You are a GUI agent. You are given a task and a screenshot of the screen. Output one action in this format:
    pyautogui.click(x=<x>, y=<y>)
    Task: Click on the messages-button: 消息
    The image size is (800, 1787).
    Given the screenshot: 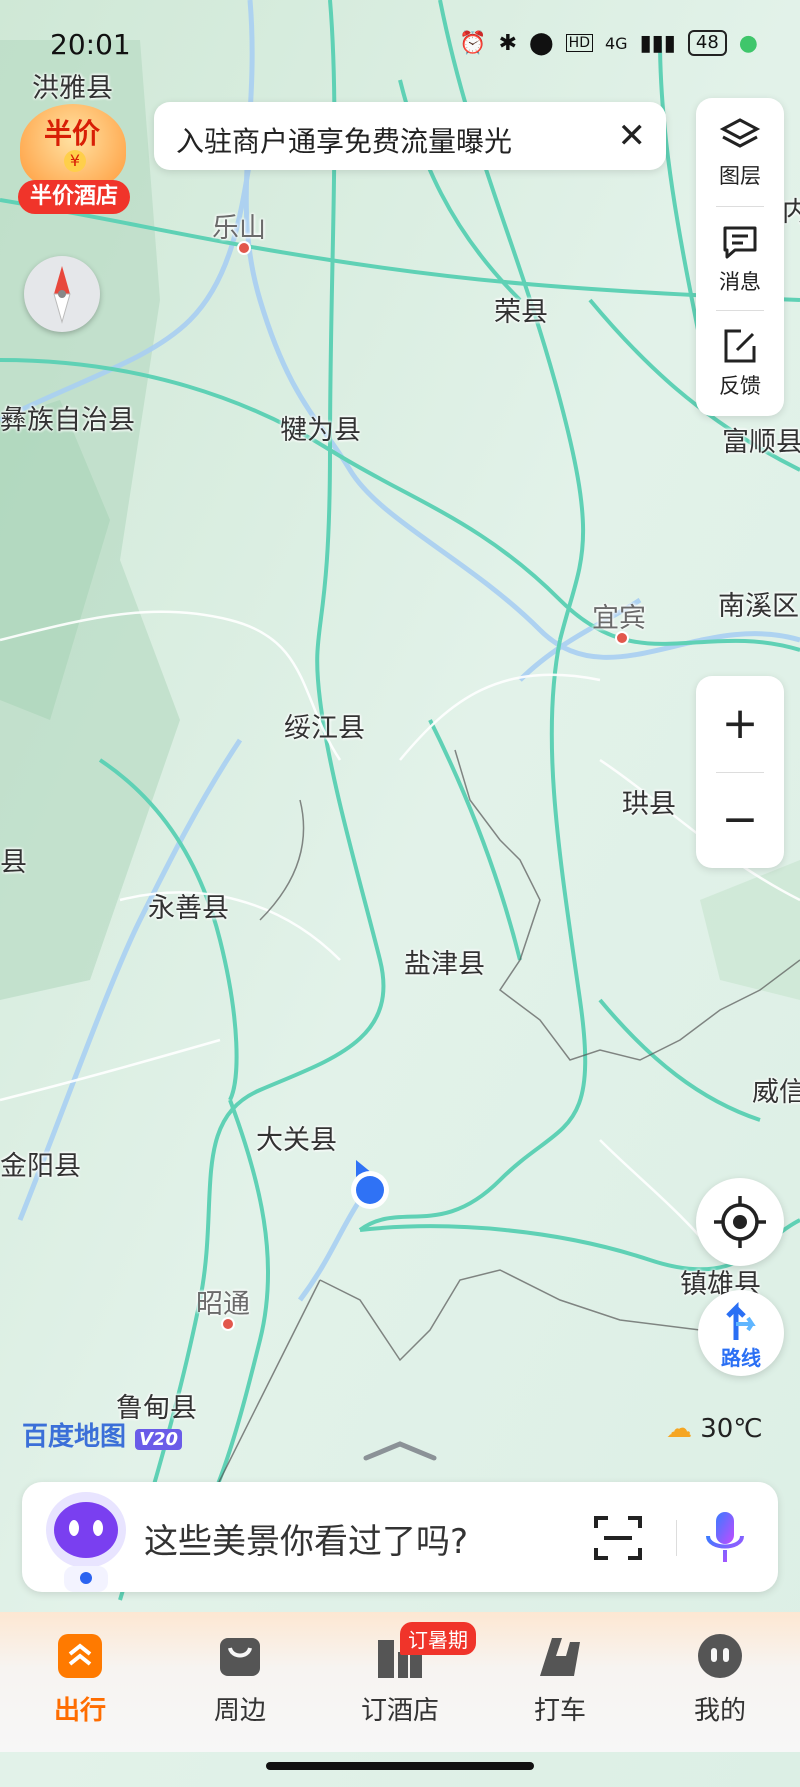 What is the action you would take?
    pyautogui.click(x=740, y=258)
    